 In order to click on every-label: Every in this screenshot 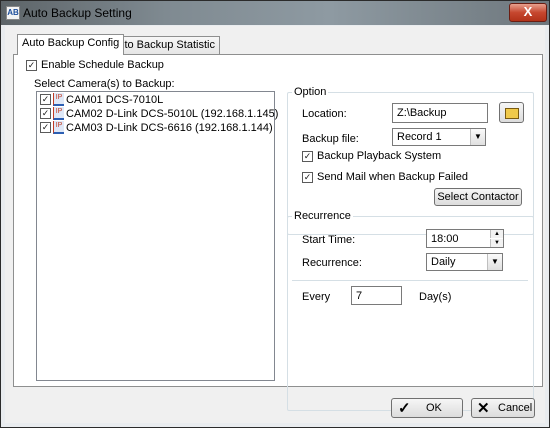, I will do `click(316, 297)`.